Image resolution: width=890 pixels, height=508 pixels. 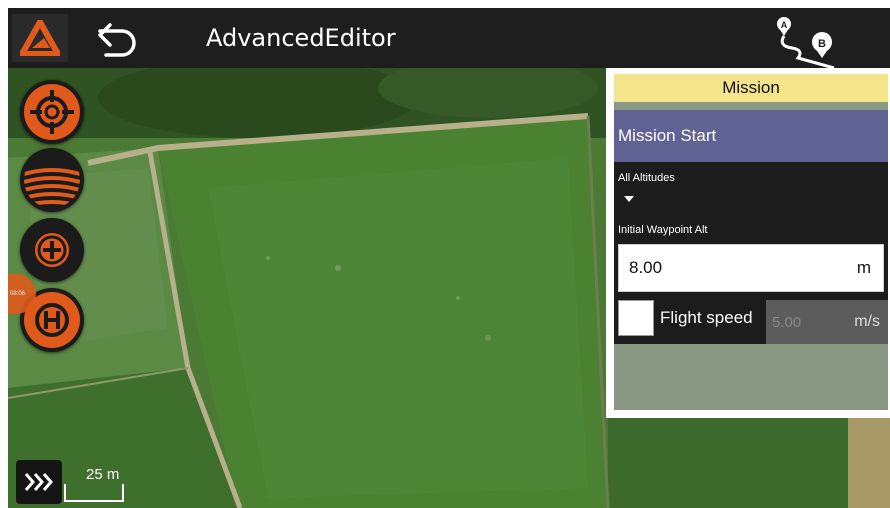 What do you see at coordinates (751, 88) in the screenshot?
I see `mission-header: Mission` at bounding box center [751, 88].